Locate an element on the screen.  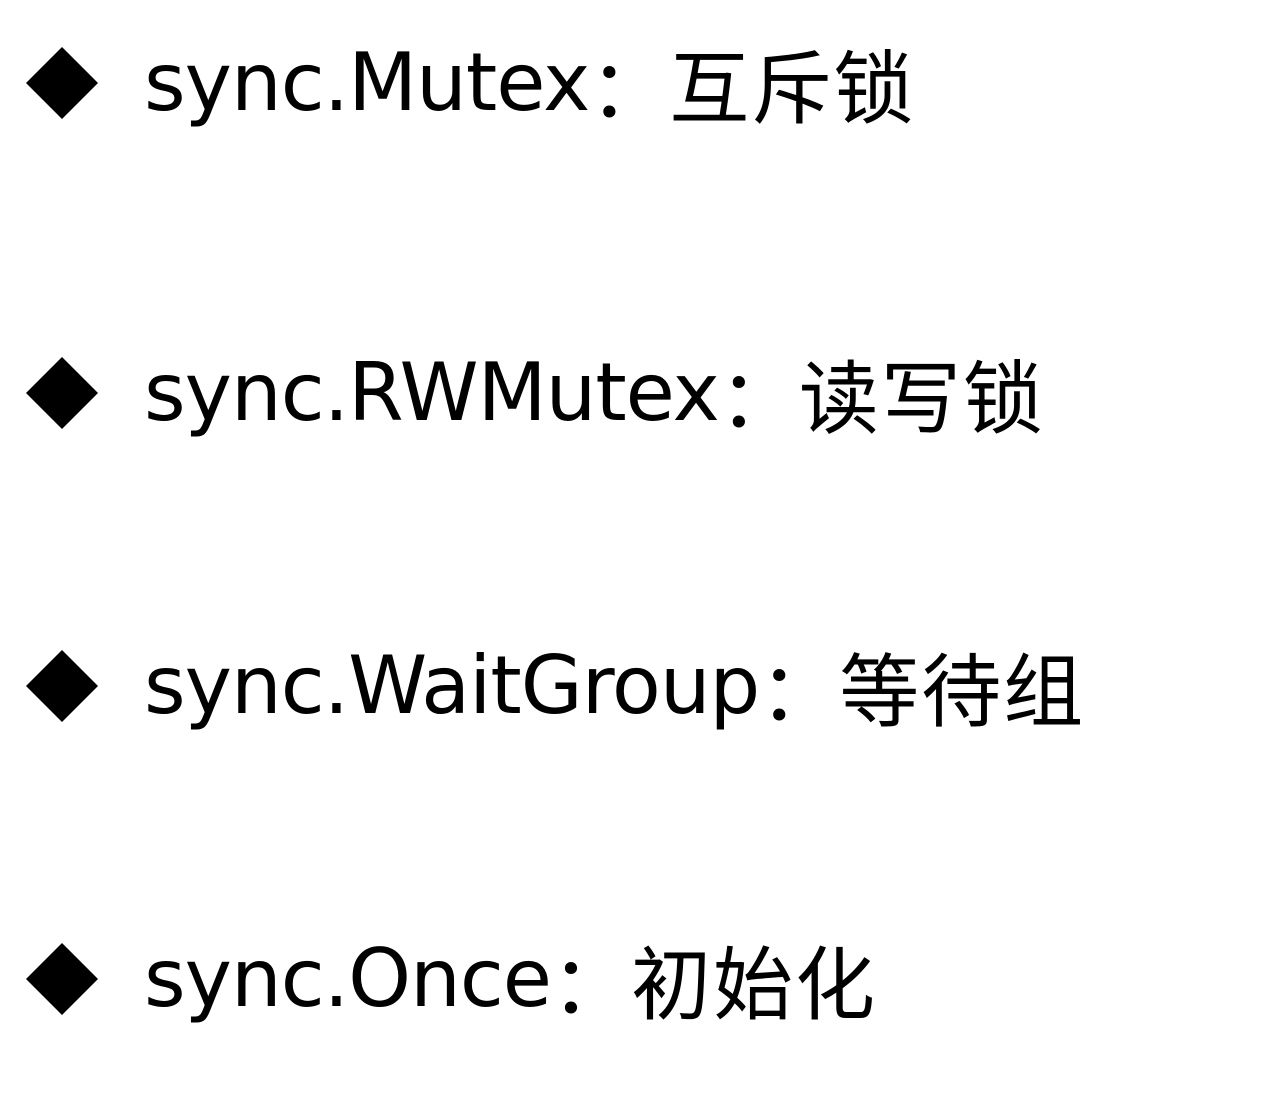
item-code: sync.Mutex is located at coordinates (367, 82).